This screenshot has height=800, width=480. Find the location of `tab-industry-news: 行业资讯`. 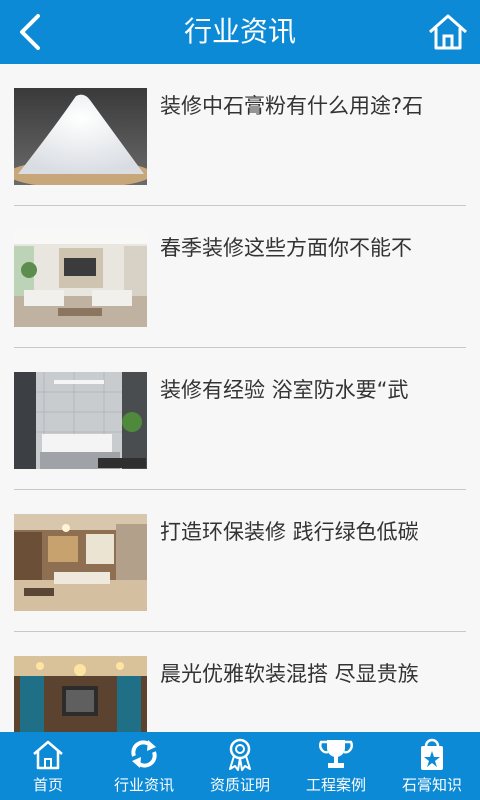

tab-industry-news: 行业资讯 is located at coordinates (144, 766).